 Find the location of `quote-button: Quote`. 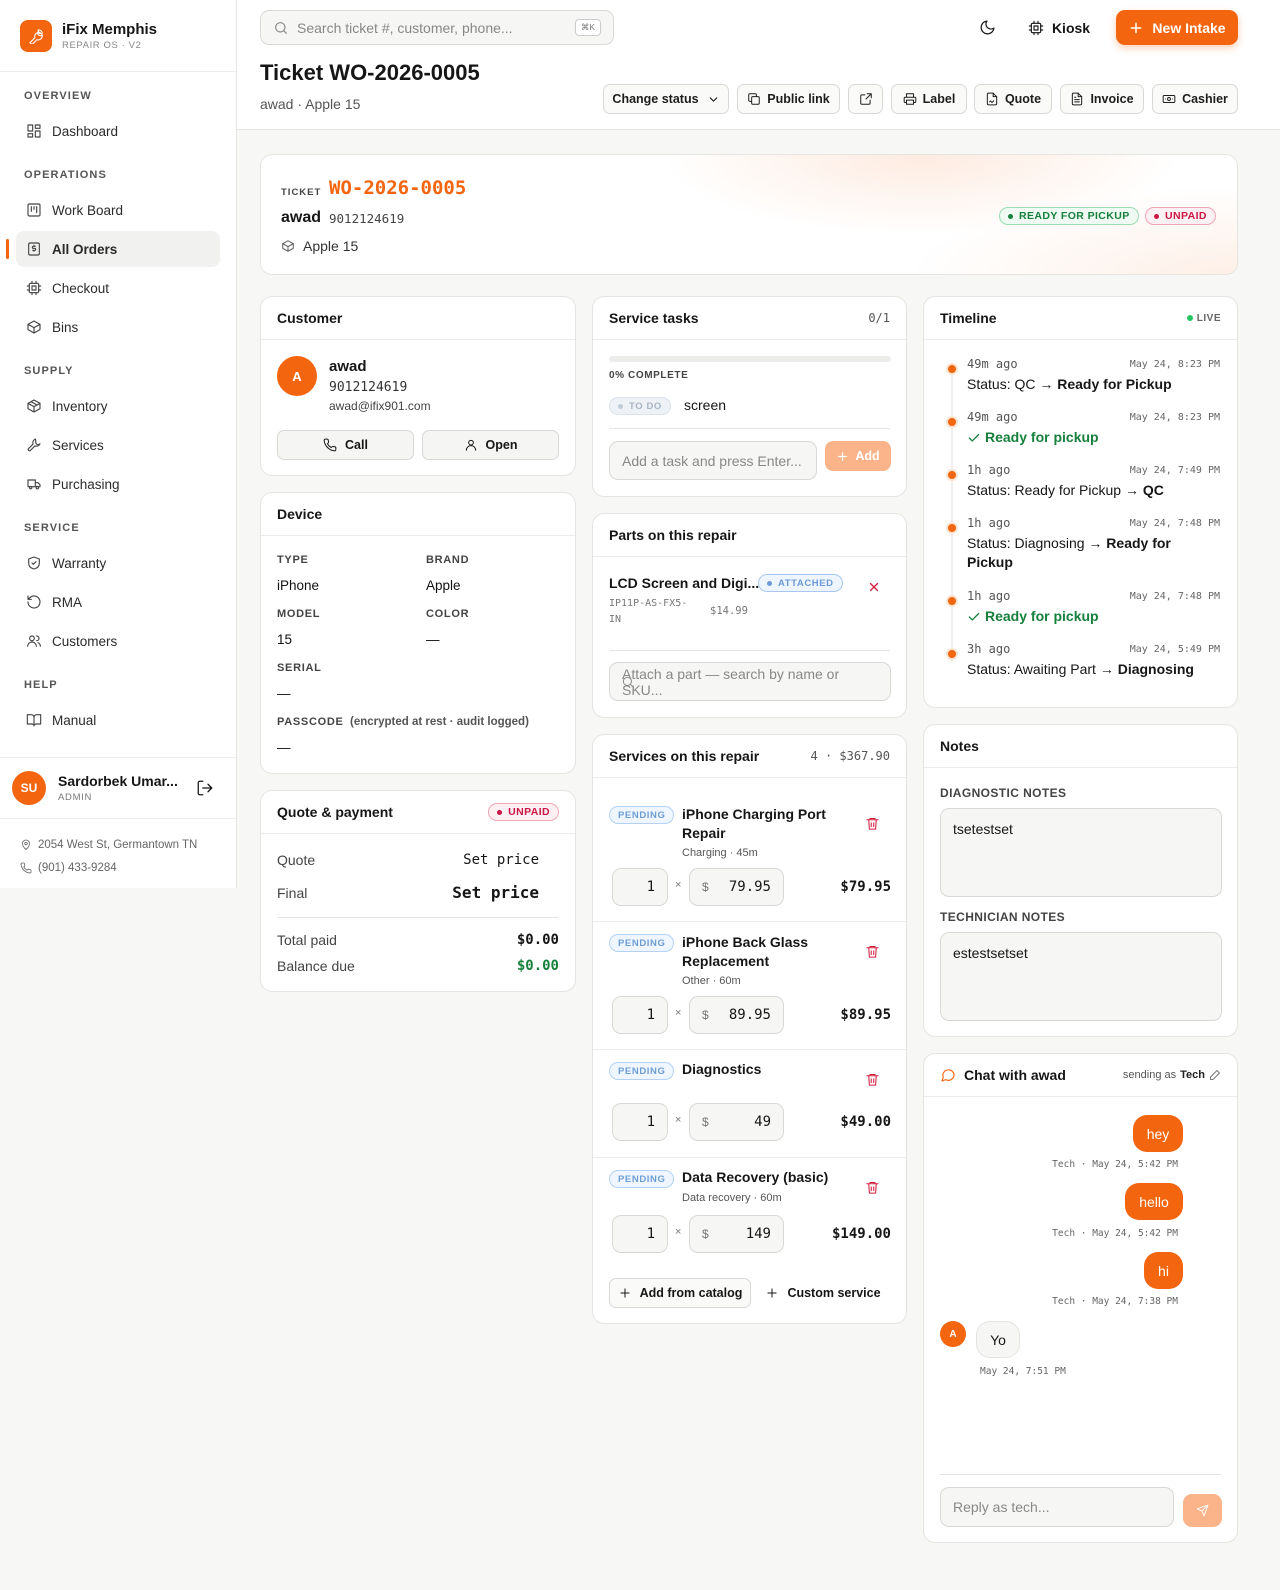

quote-button: Quote is located at coordinates (1013, 99).